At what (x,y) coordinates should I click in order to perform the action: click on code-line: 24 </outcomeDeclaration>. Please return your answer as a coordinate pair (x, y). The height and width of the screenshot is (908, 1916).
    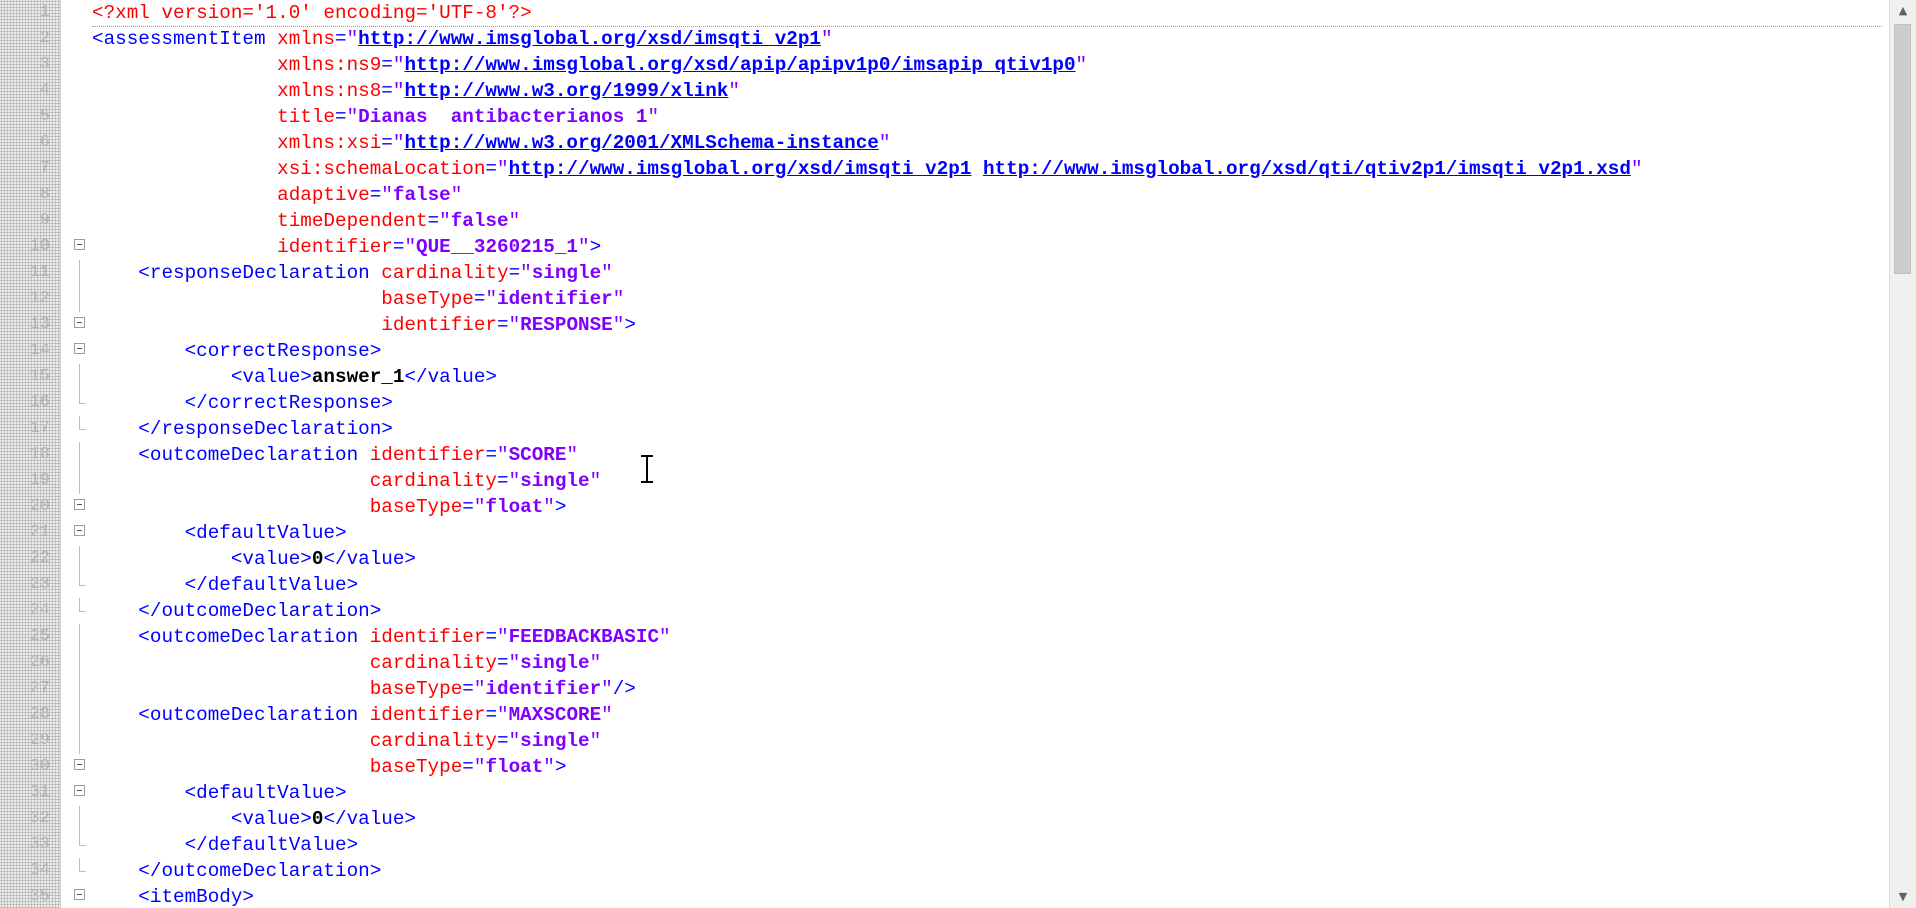
    Looking at the image, I should click on (945, 611).